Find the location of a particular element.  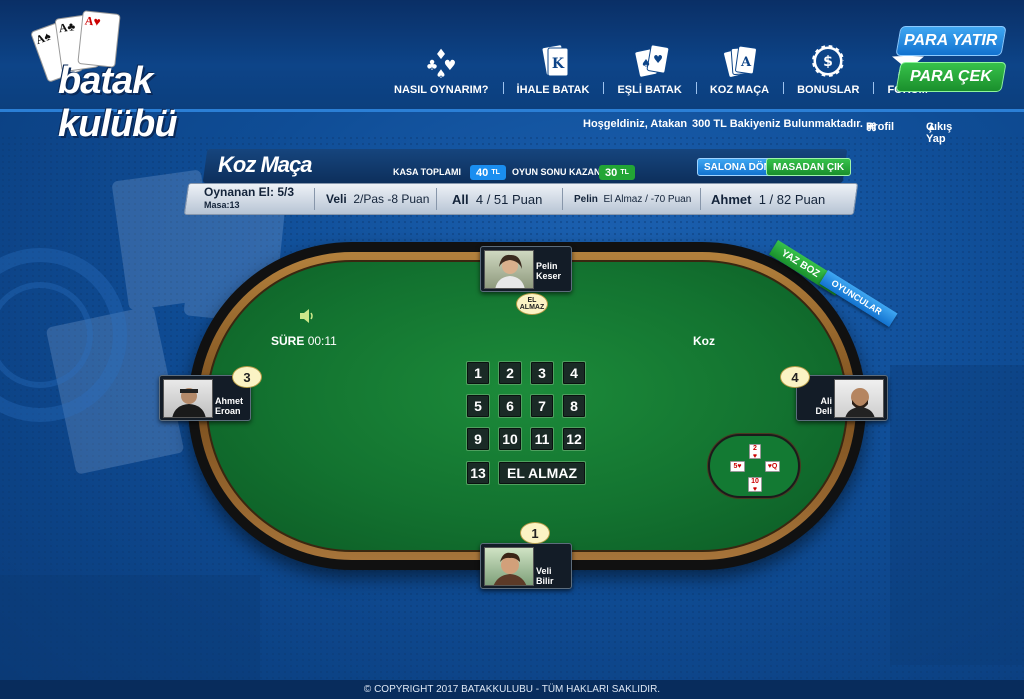

kasa-value: 40 is located at coordinates (482, 172).